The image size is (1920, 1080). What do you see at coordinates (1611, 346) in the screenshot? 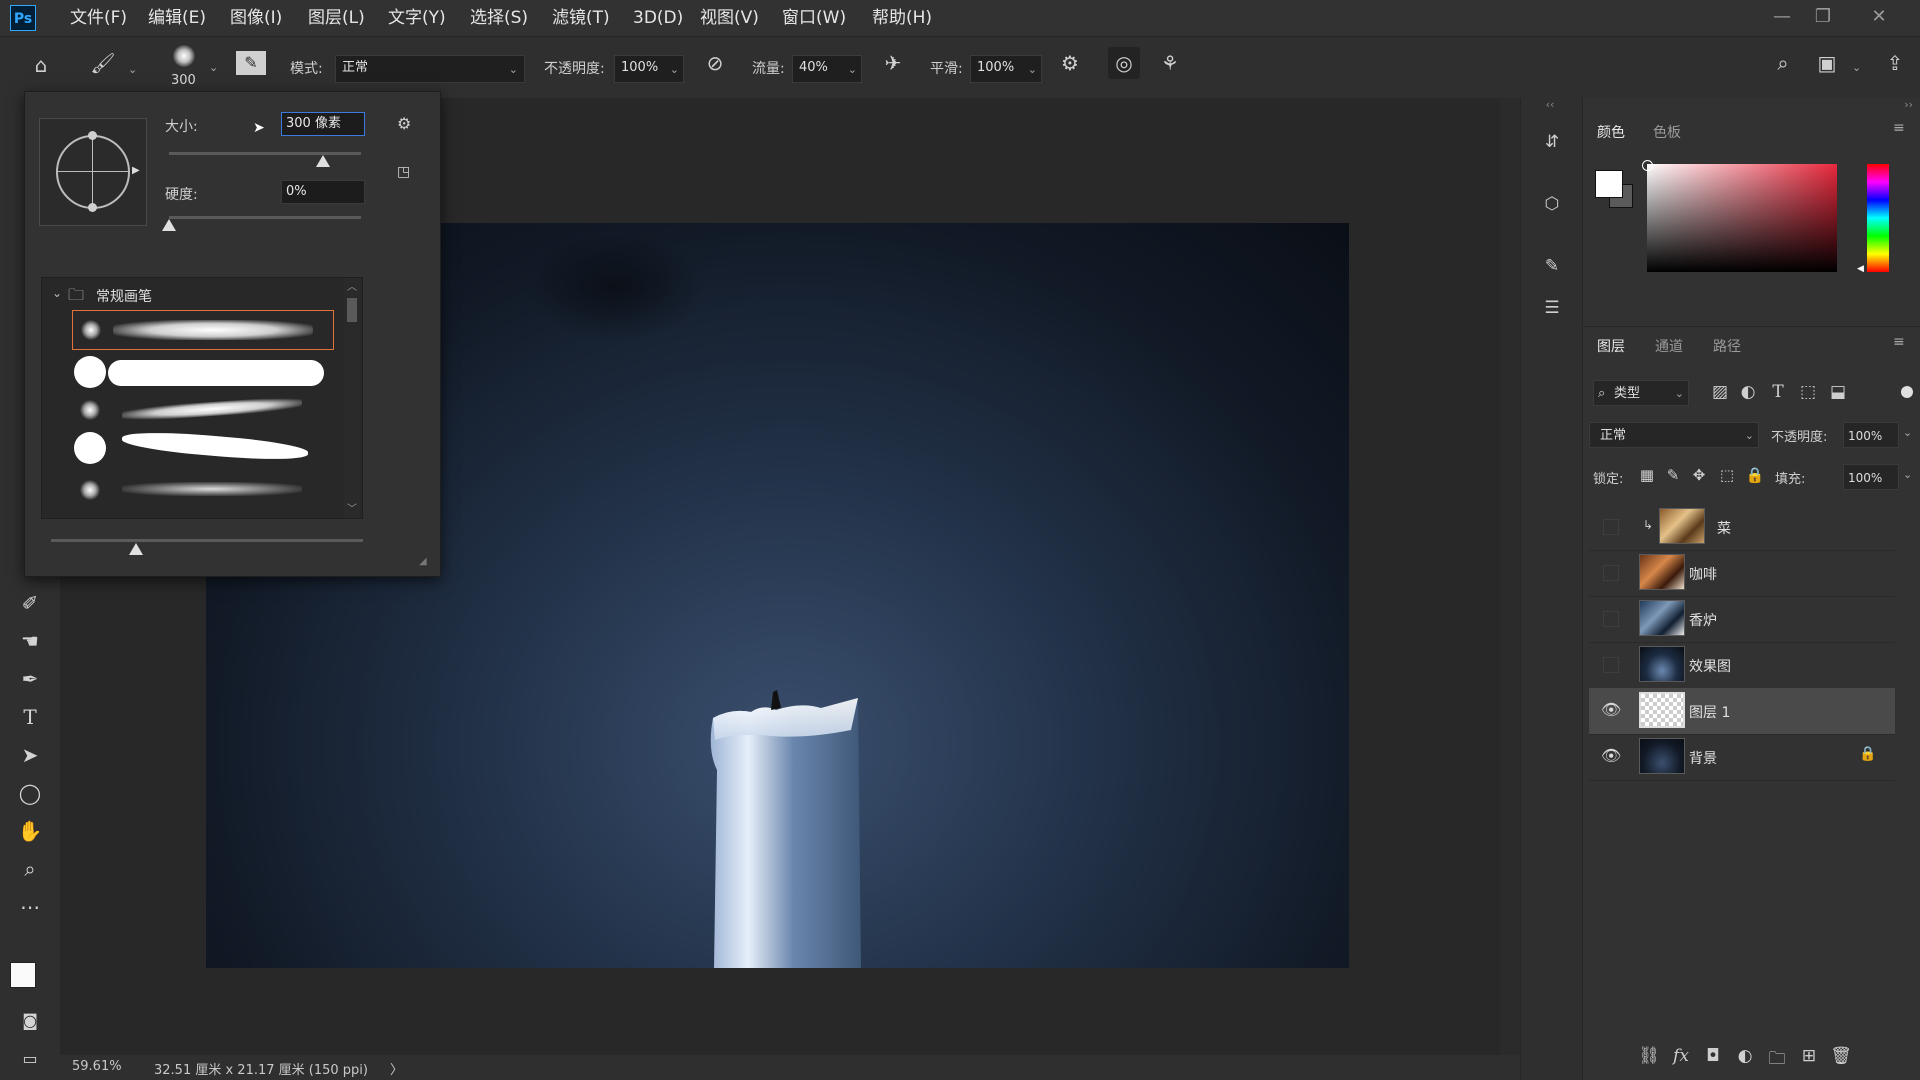
I see `tab-layers: 图层` at bounding box center [1611, 346].